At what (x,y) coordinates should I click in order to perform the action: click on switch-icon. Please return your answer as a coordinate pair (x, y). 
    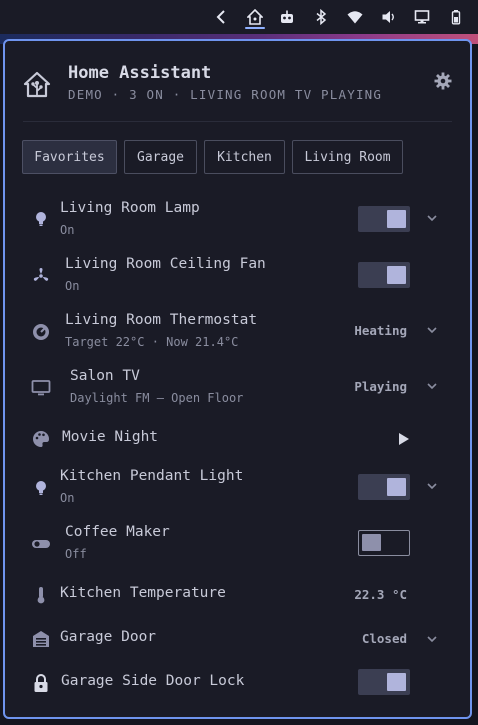
    Looking at the image, I should click on (41, 544).